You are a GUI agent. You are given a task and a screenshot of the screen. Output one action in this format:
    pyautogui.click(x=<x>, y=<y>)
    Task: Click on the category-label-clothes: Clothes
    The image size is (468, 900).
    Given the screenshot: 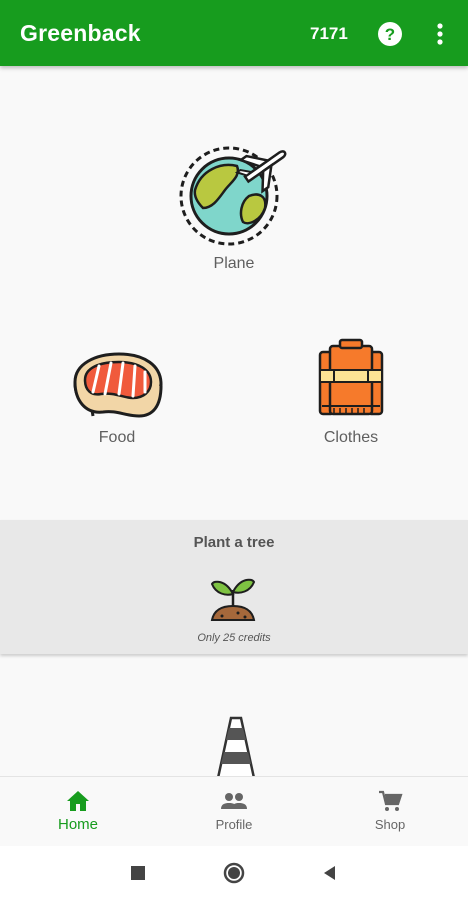 What is the action you would take?
    pyautogui.click(x=351, y=437)
    